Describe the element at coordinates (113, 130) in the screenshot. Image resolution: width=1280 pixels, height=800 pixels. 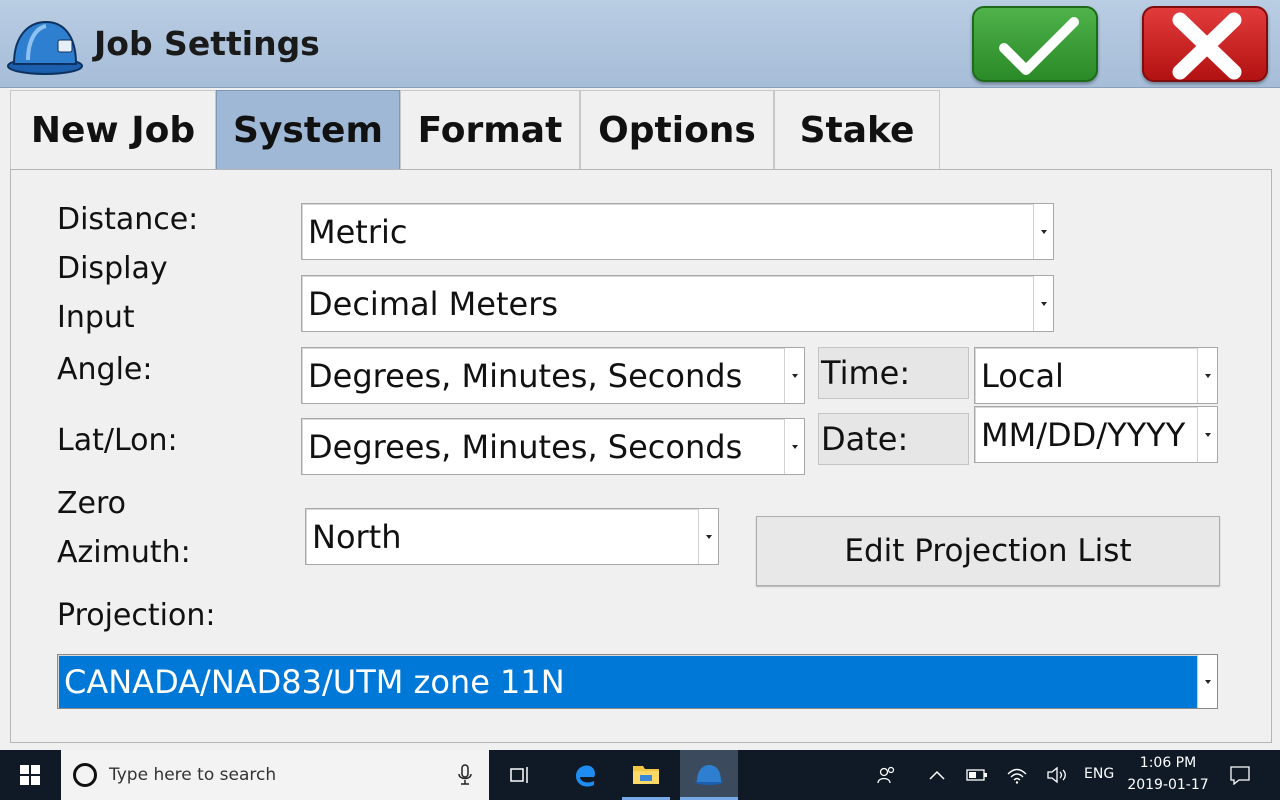
I see `tab-new-job: New Job` at that location.